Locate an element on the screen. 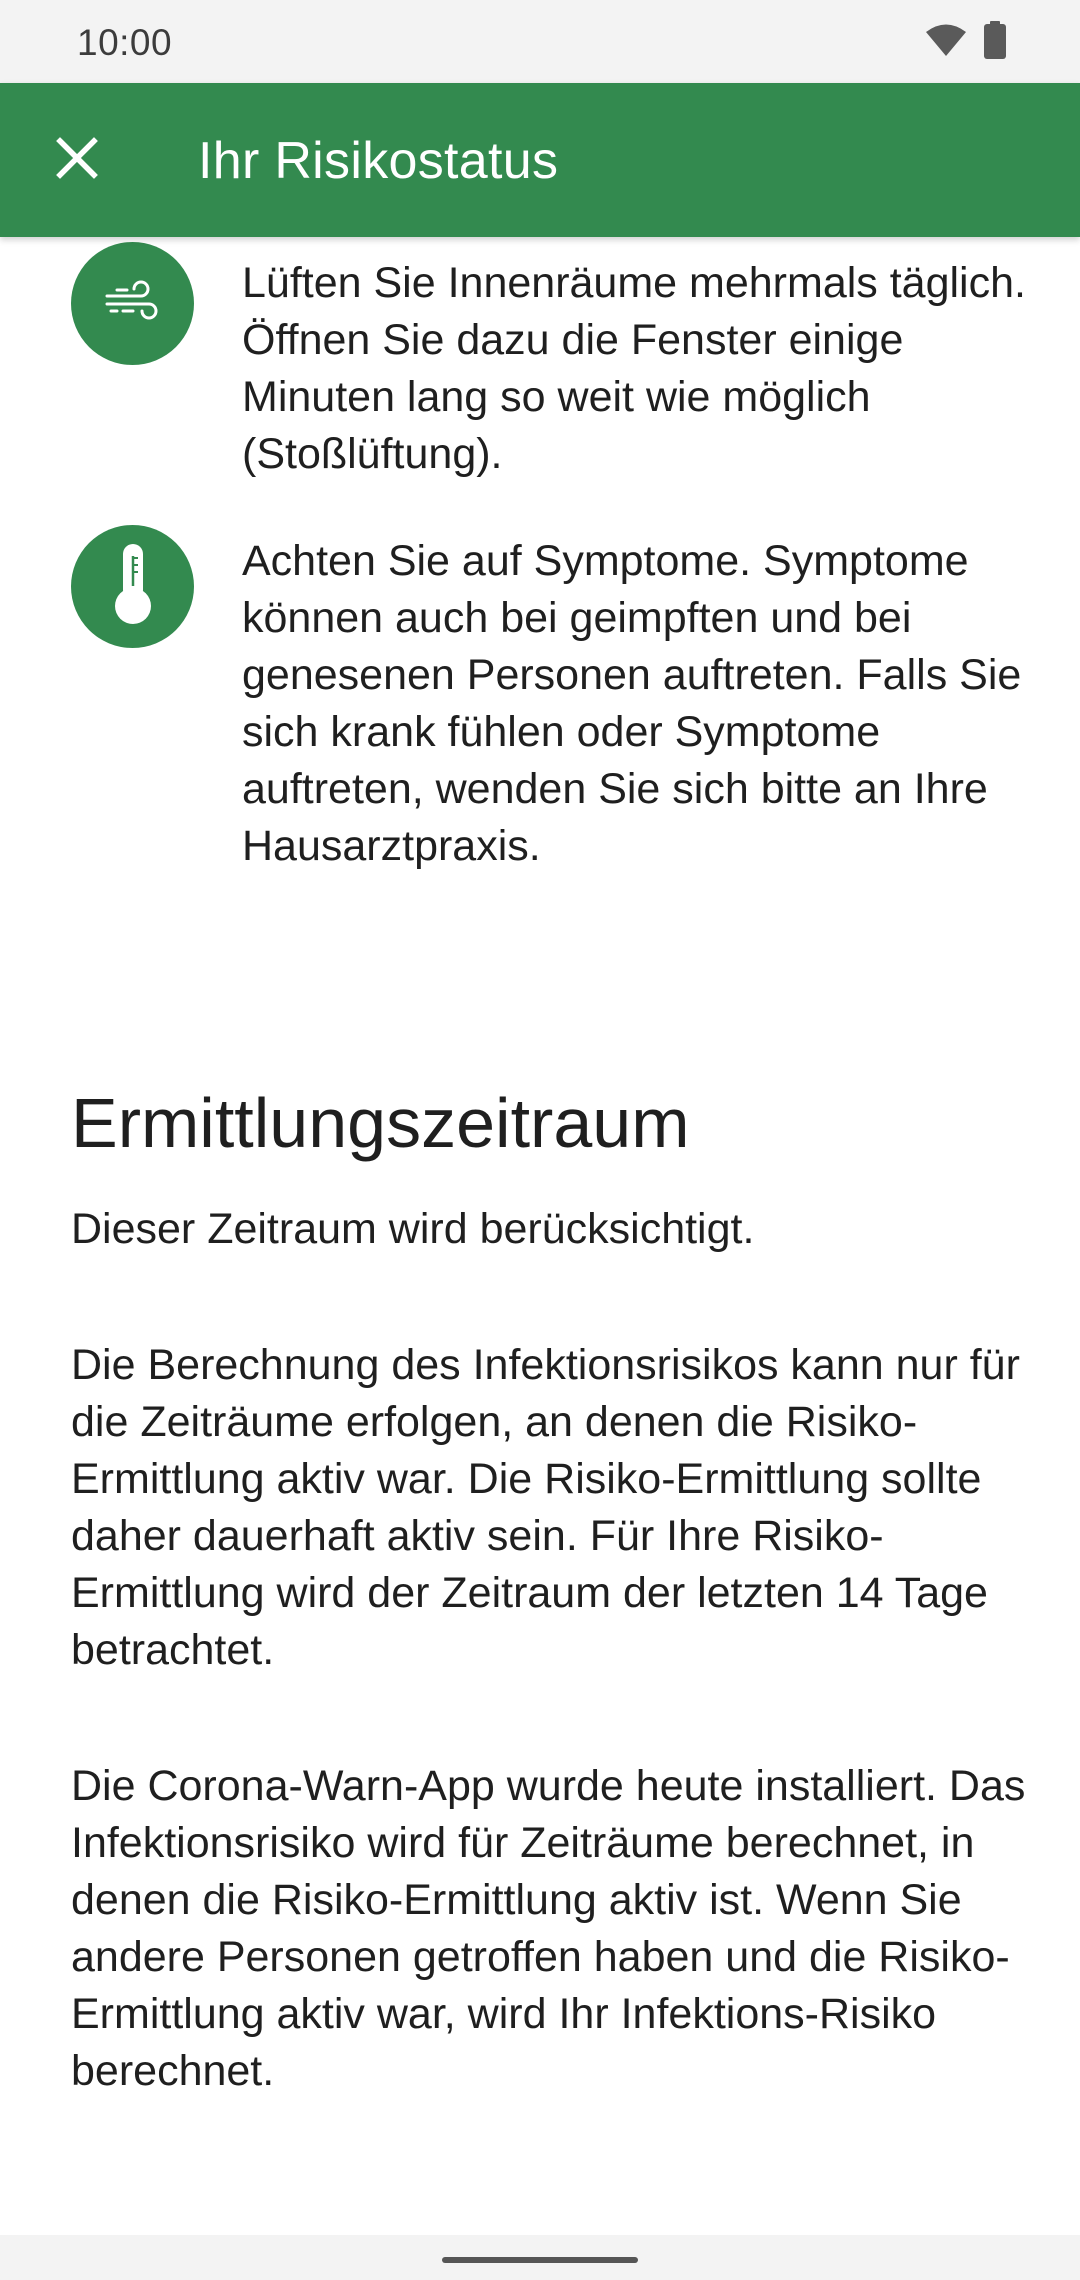 Image resolution: width=1080 pixels, height=2280 pixels. app-bar: Ihr Risikostatus is located at coordinates (540, 160).